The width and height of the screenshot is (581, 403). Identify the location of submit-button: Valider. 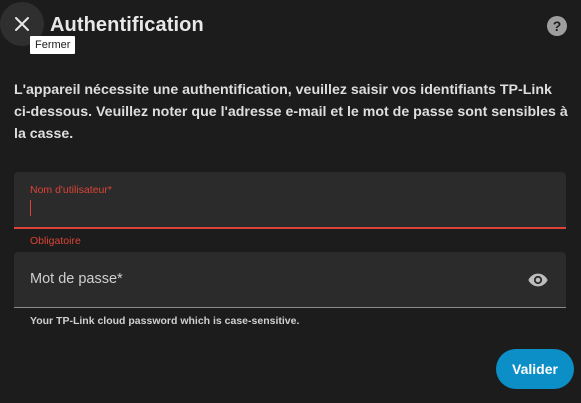
(535, 369).